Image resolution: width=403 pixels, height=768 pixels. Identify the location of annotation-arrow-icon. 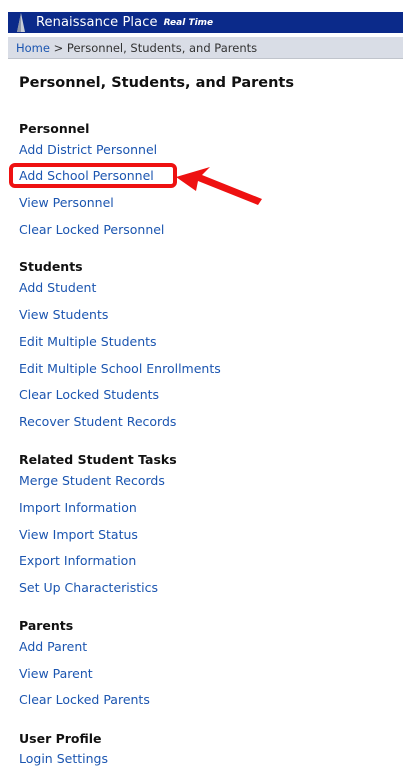
(219, 186).